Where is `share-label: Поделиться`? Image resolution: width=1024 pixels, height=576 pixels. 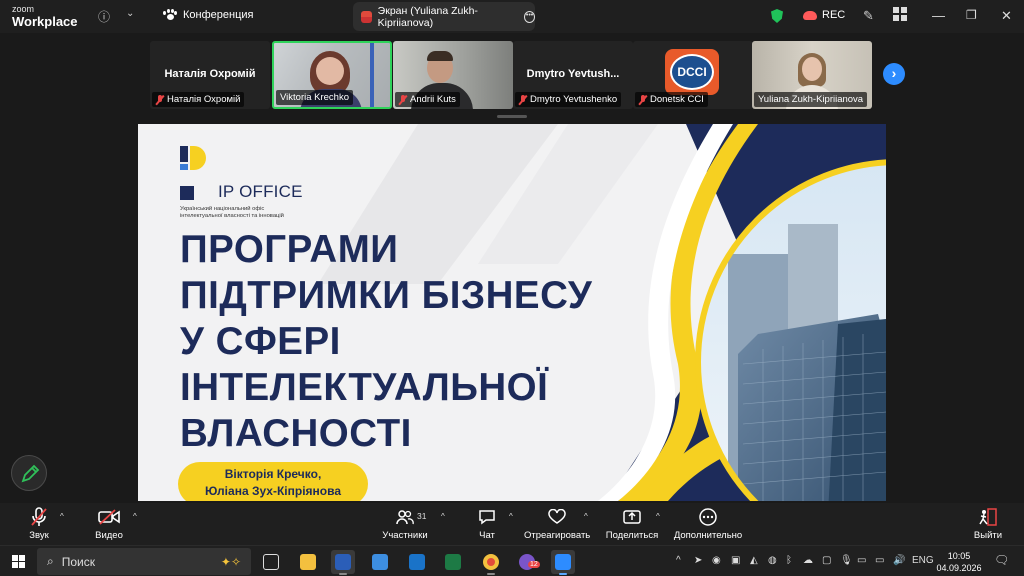 share-label: Поделиться is located at coordinates (632, 535).